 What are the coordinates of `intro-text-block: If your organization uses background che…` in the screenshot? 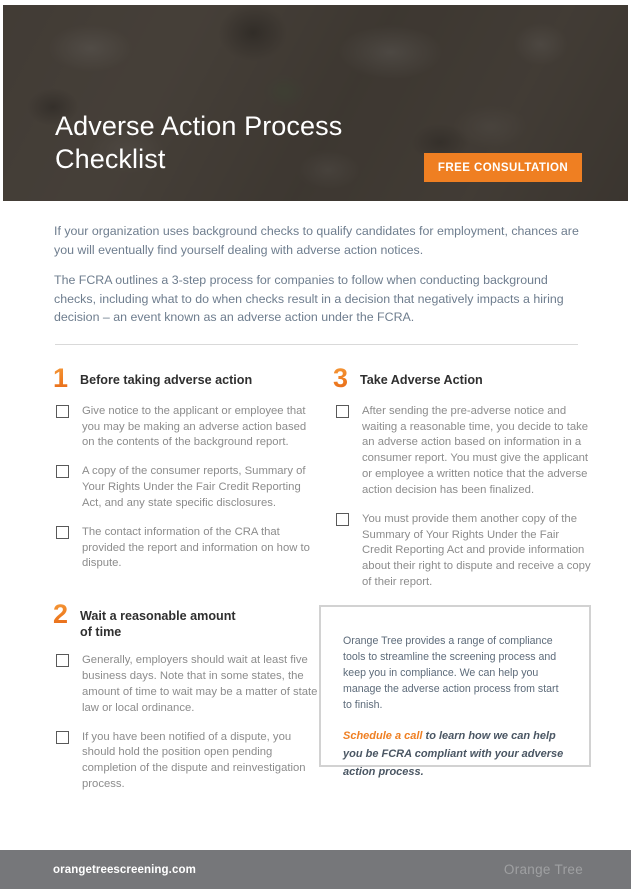 It's located at (317, 274).